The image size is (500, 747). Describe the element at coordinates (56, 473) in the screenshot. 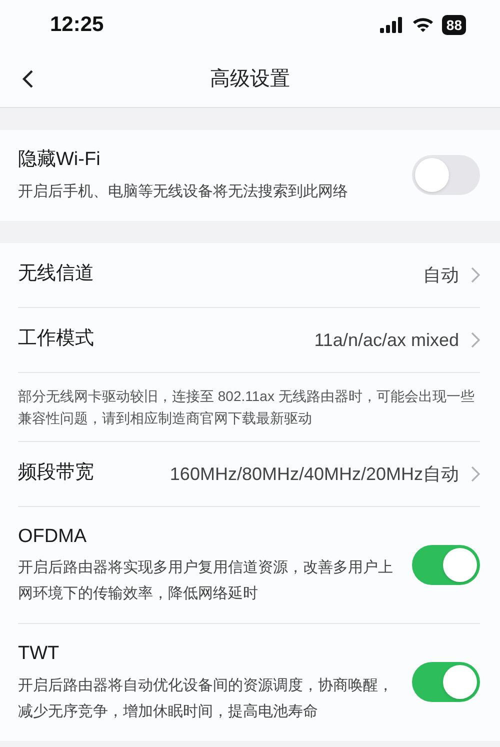

I see `setting-title: 频段带宽` at that location.